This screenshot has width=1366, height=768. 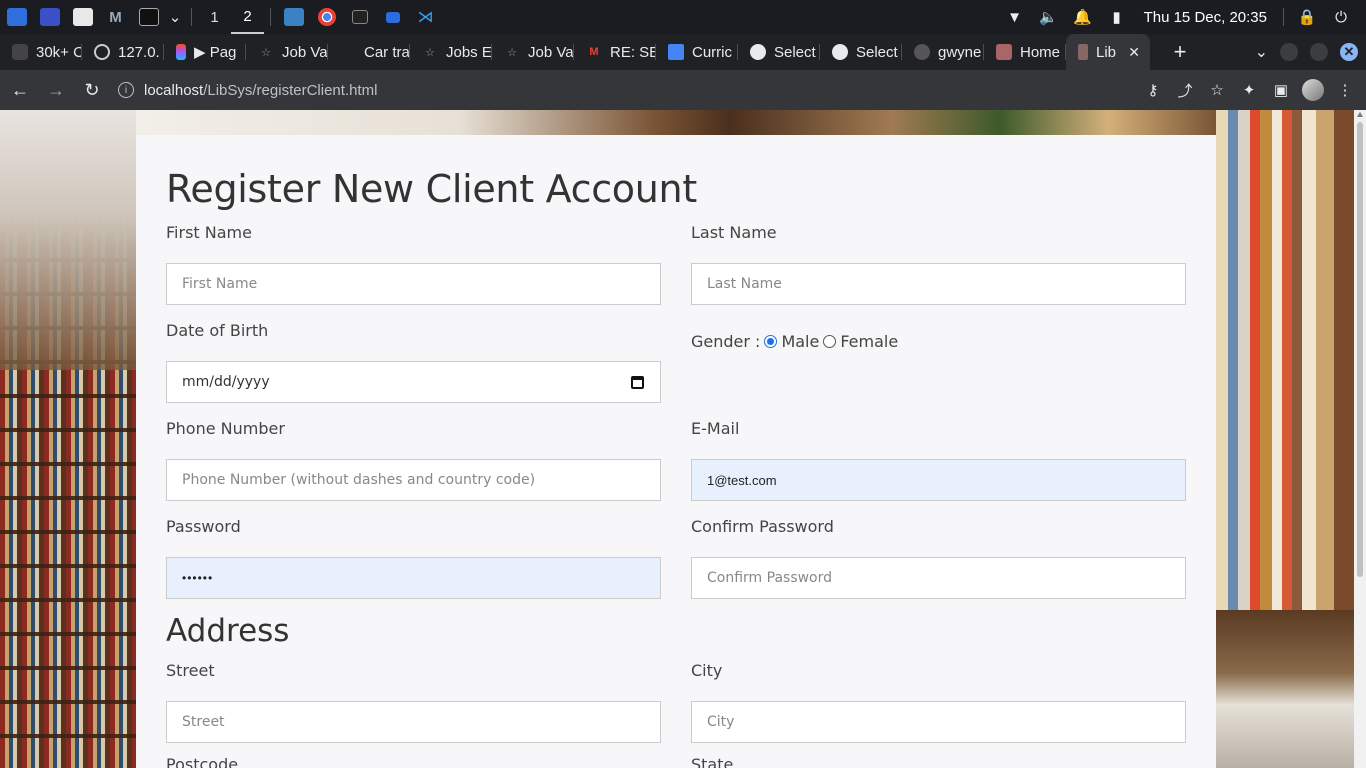 What do you see at coordinates (1185, 90) in the screenshot?
I see `share-icon: ⤴` at bounding box center [1185, 90].